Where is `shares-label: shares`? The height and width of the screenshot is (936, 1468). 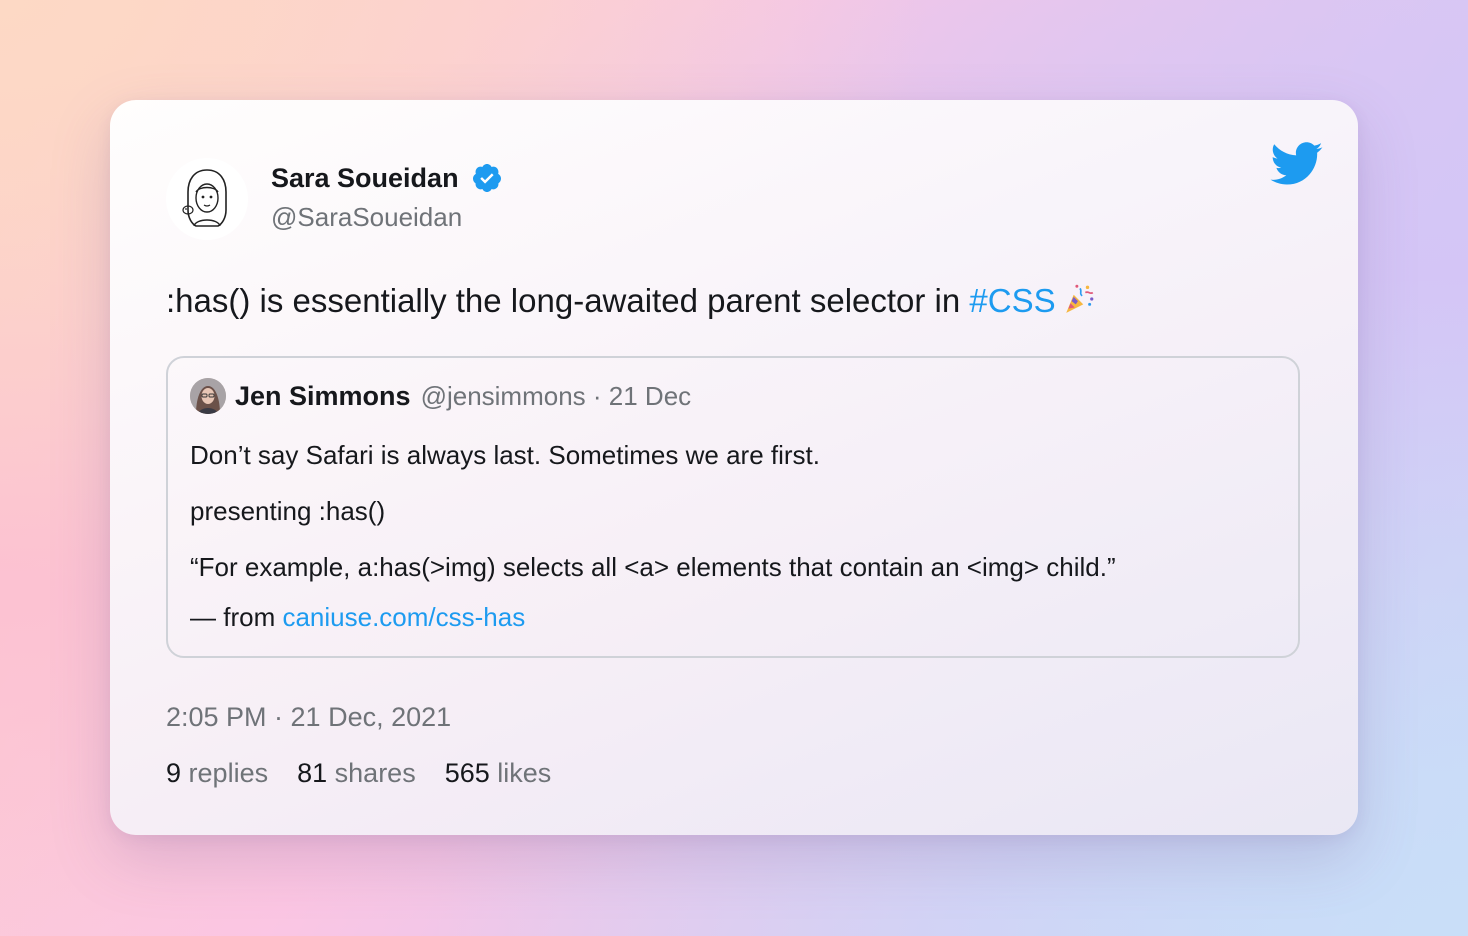 shares-label: shares is located at coordinates (375, 773).